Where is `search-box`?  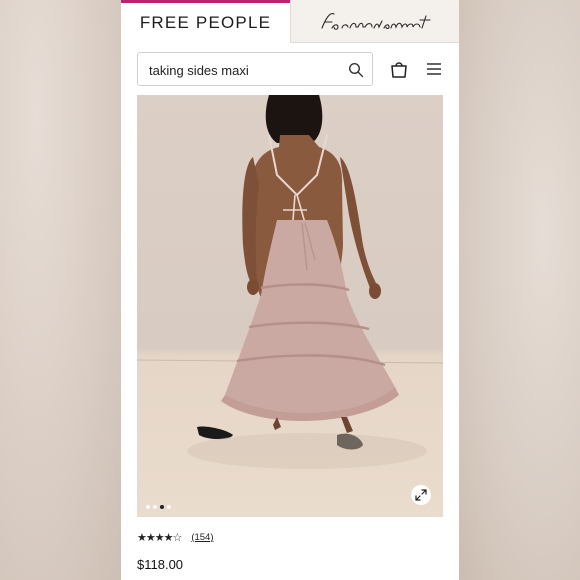 search-box is located at coordinates (255, 69).